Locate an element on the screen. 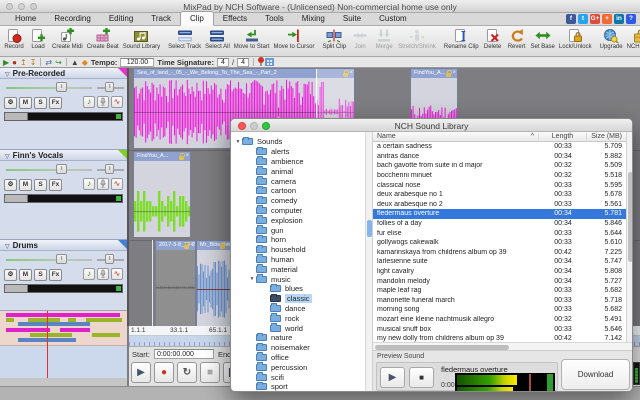 The height and width of the screenshot is (400, 640). split-clip-button: Split Clip is located at coordinates (334, 41).